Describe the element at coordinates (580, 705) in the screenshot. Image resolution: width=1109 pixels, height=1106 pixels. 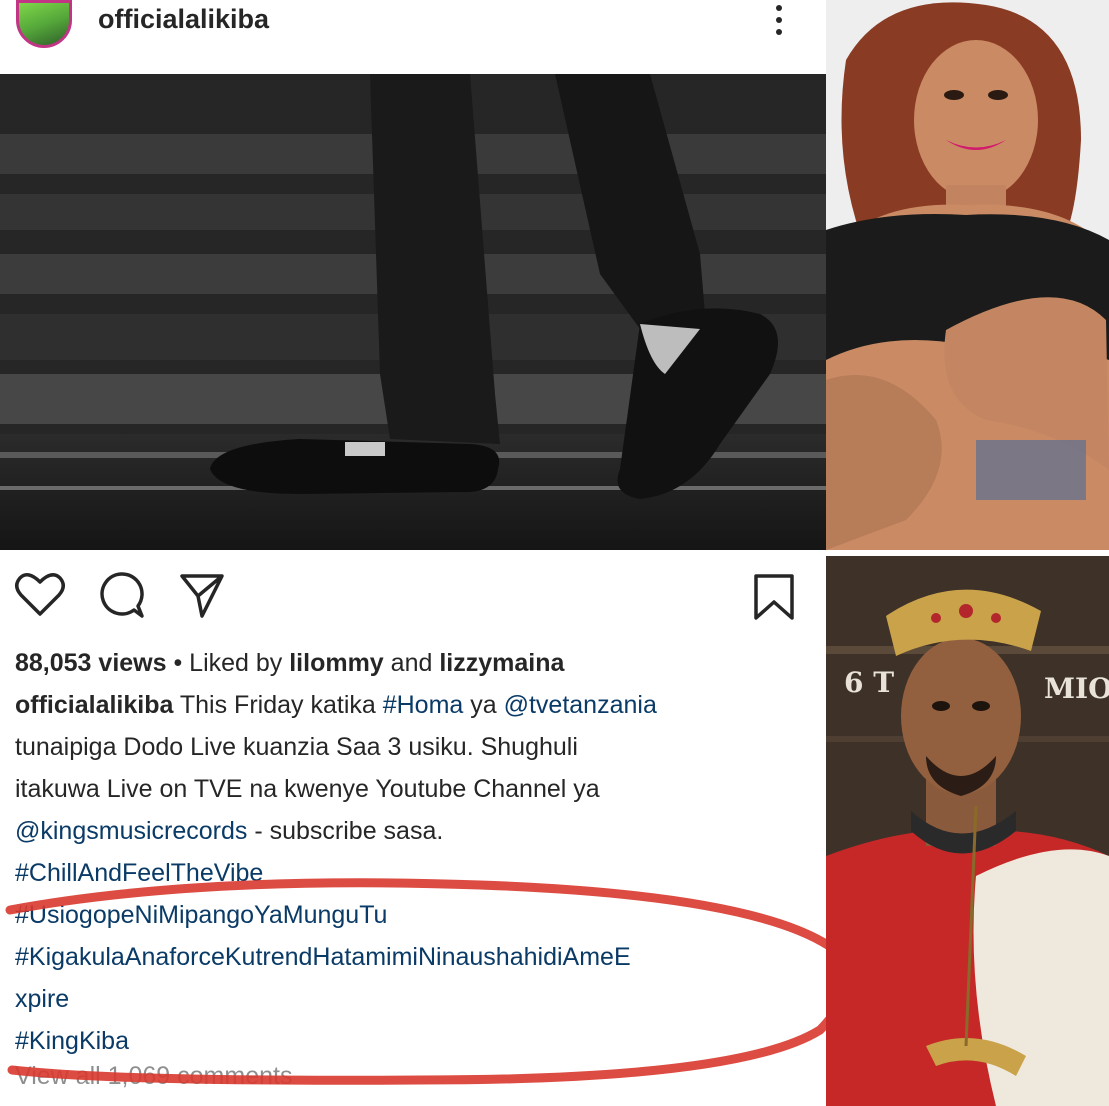
I see `mention-link: @tvetanzania` at that location.